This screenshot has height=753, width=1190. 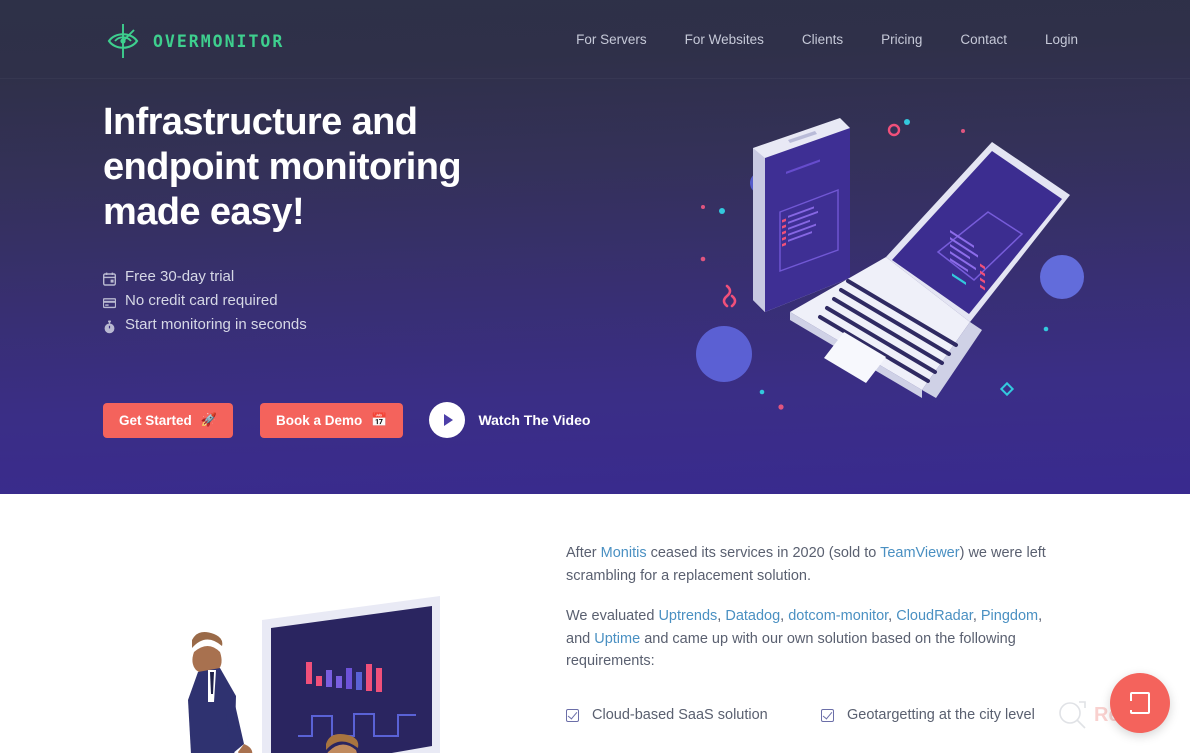 I want to click on checklist-item: Geotargetting at the city level, so click(x=943, y=715).